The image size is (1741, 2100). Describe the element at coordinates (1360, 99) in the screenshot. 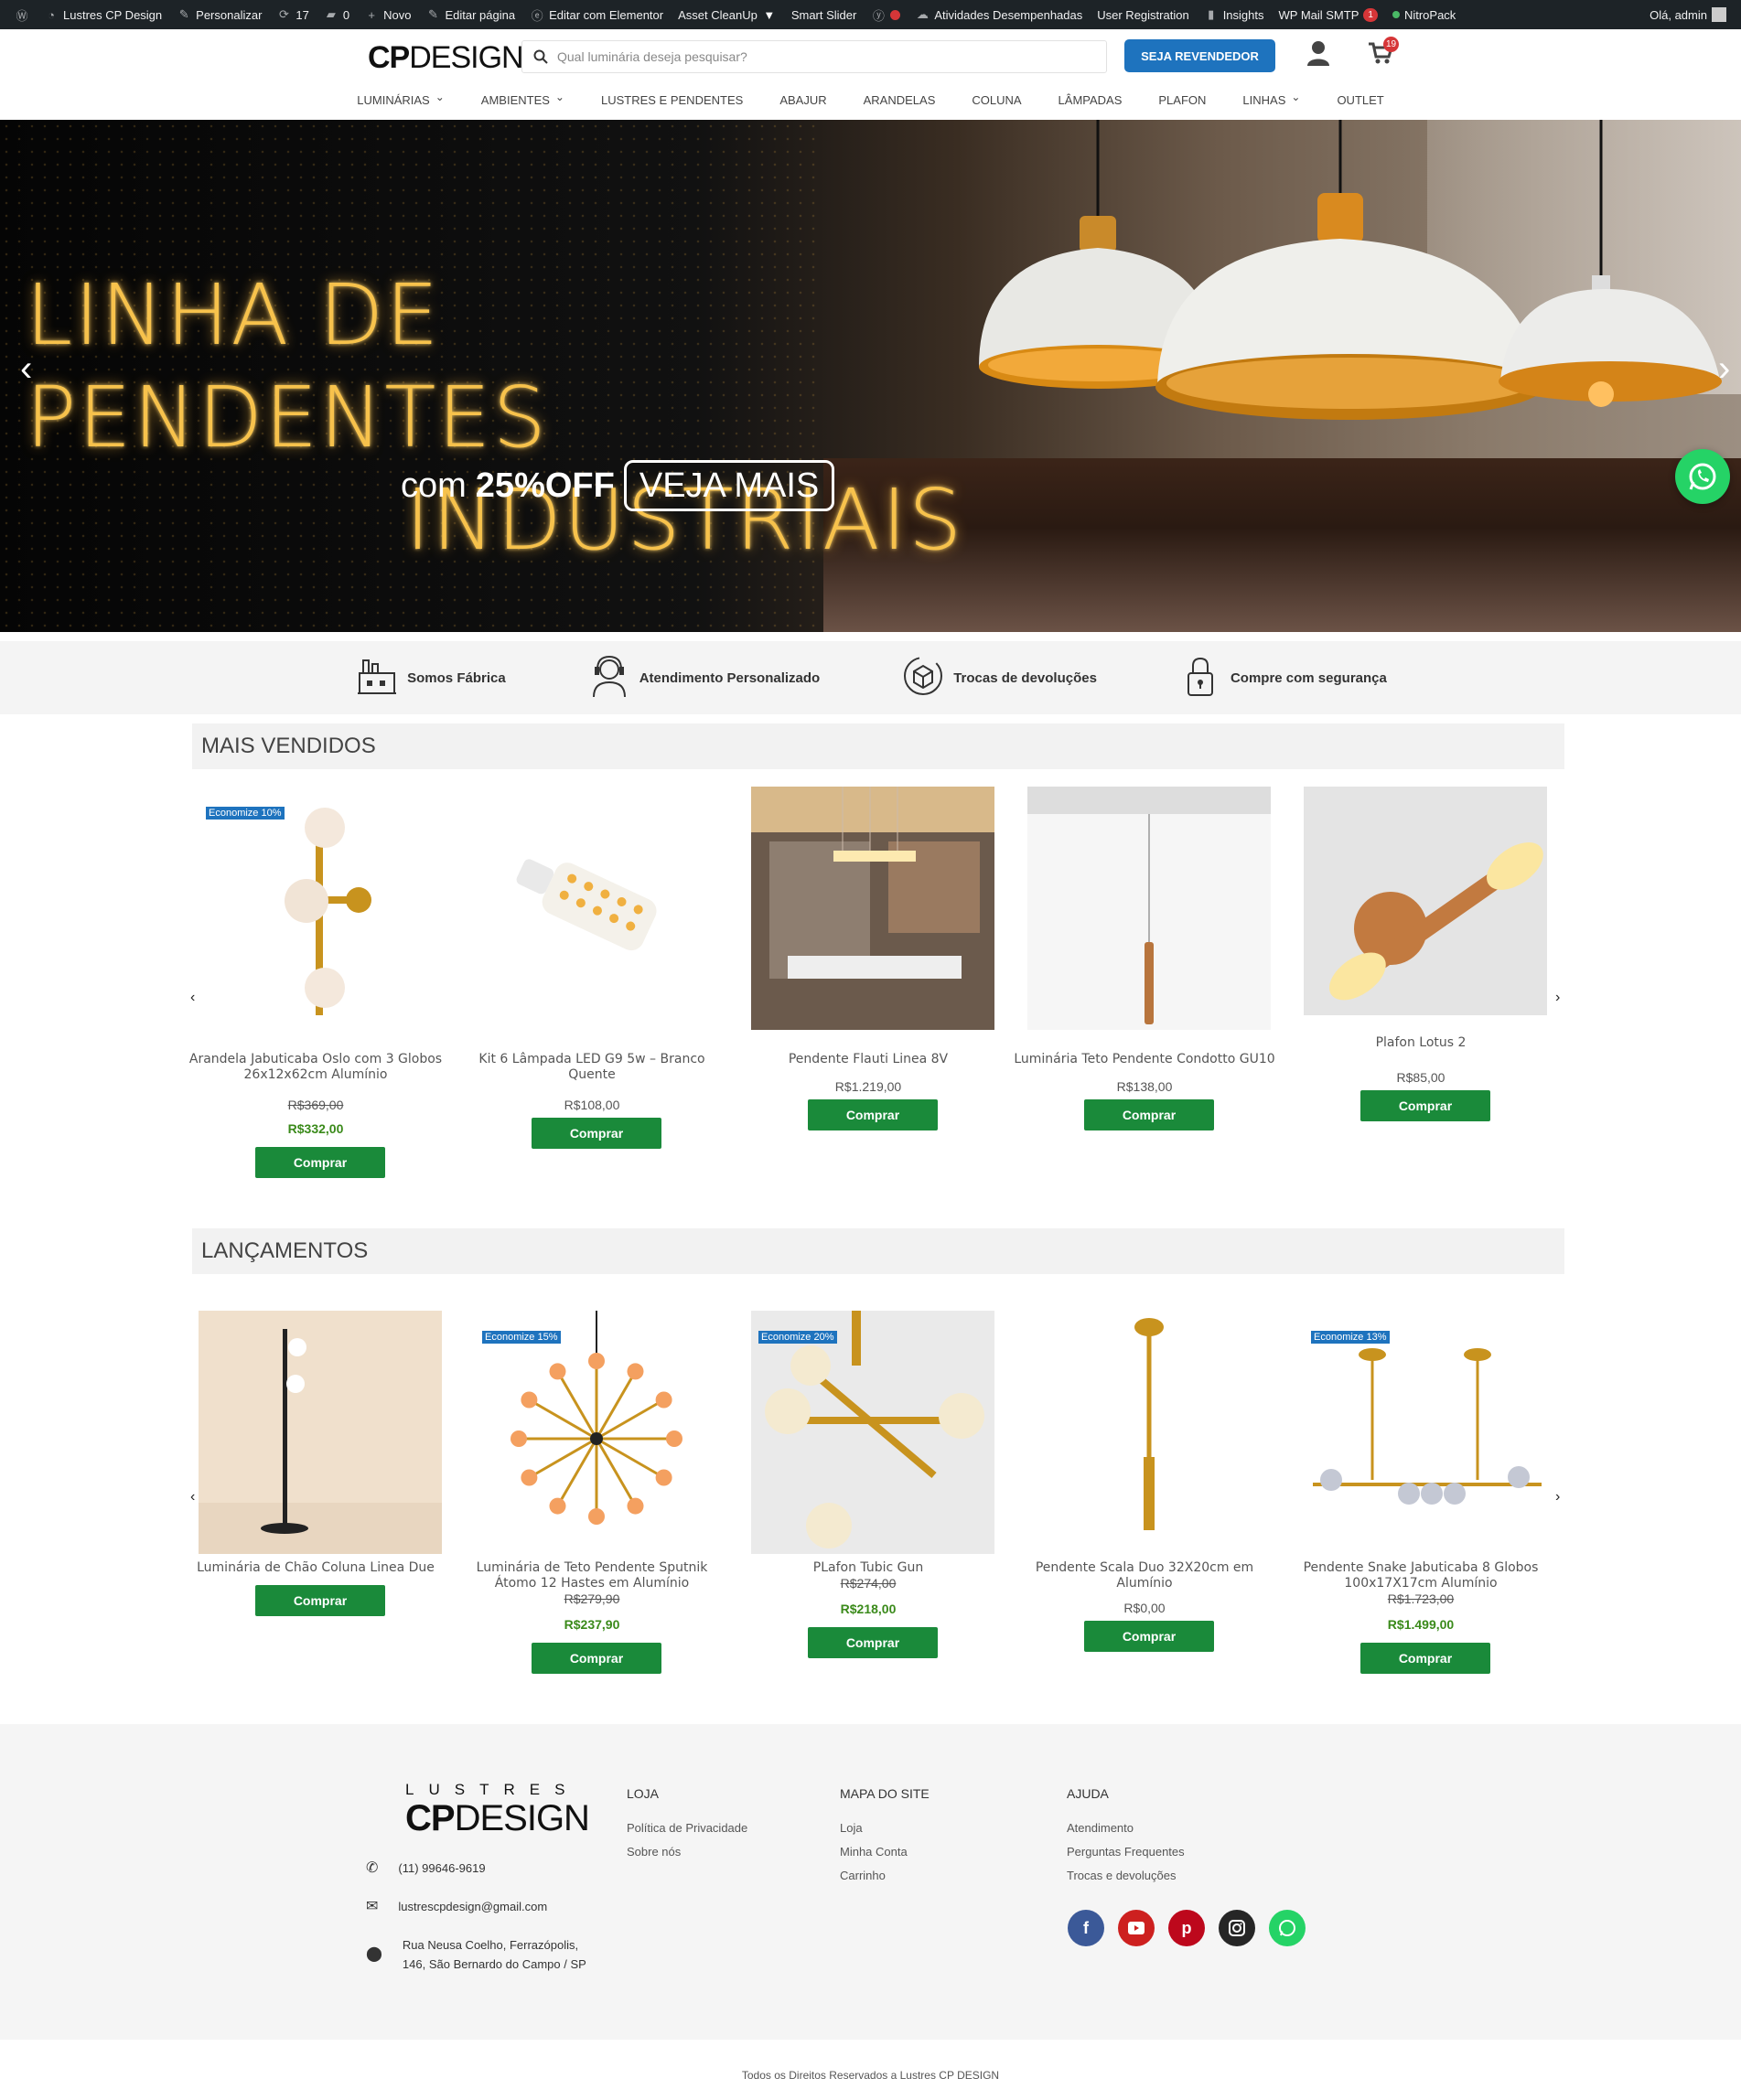

I see `nav-item-9: OUTLET` at that location.